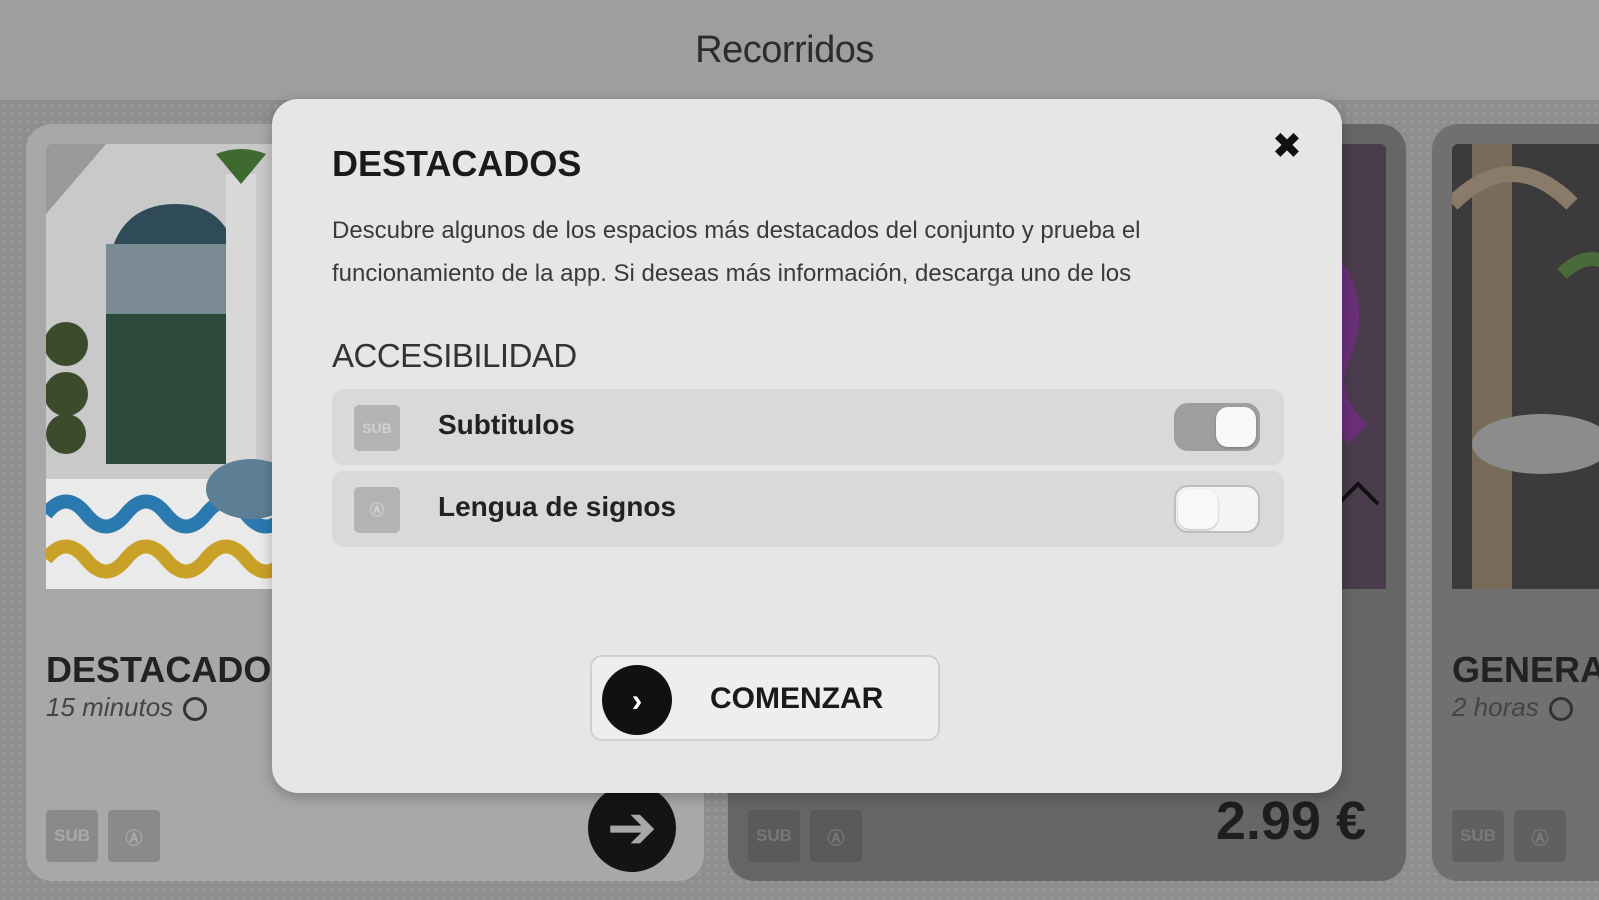  Describe the element at coordinates (637, 700) in the screenshot. I see `chevron-right-icon: ›` at that location.